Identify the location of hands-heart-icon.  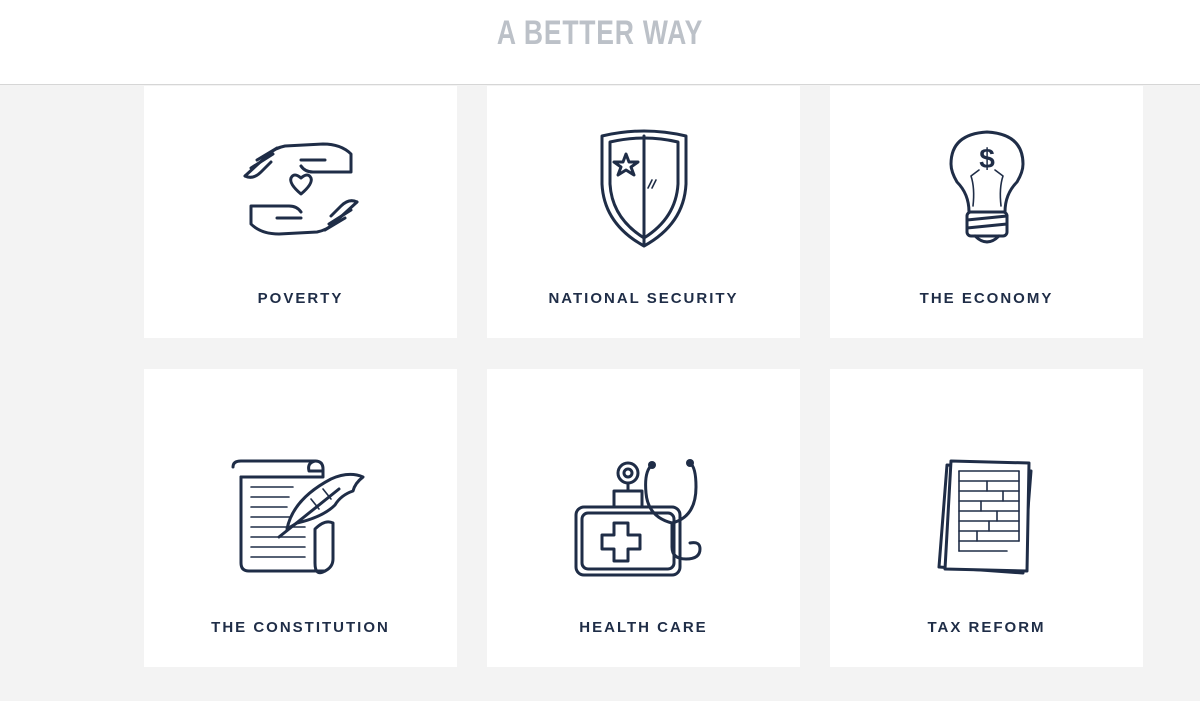
(300, 188).